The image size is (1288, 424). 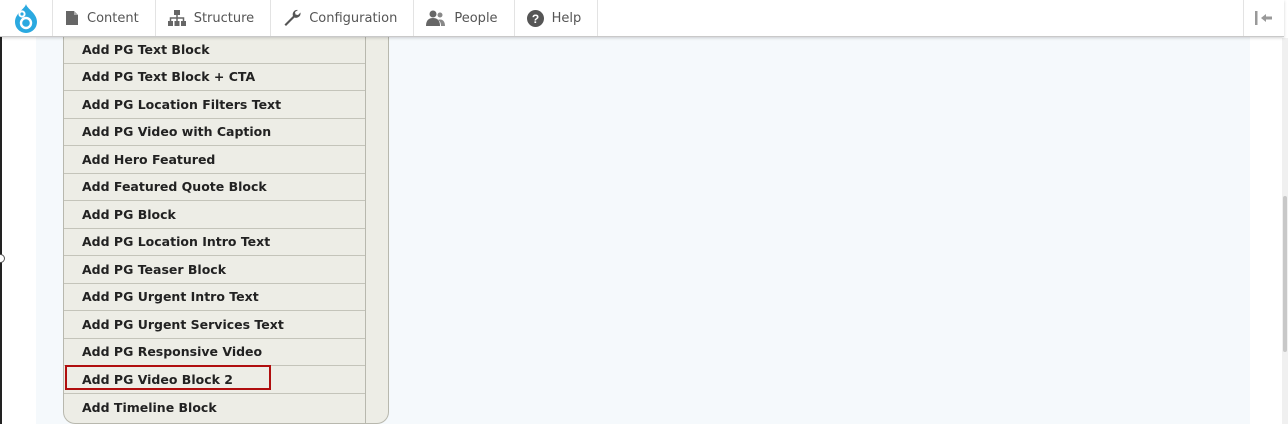 I want to click on dropdown-item: Add PG Responsive Video, so click(x=214, y=352).